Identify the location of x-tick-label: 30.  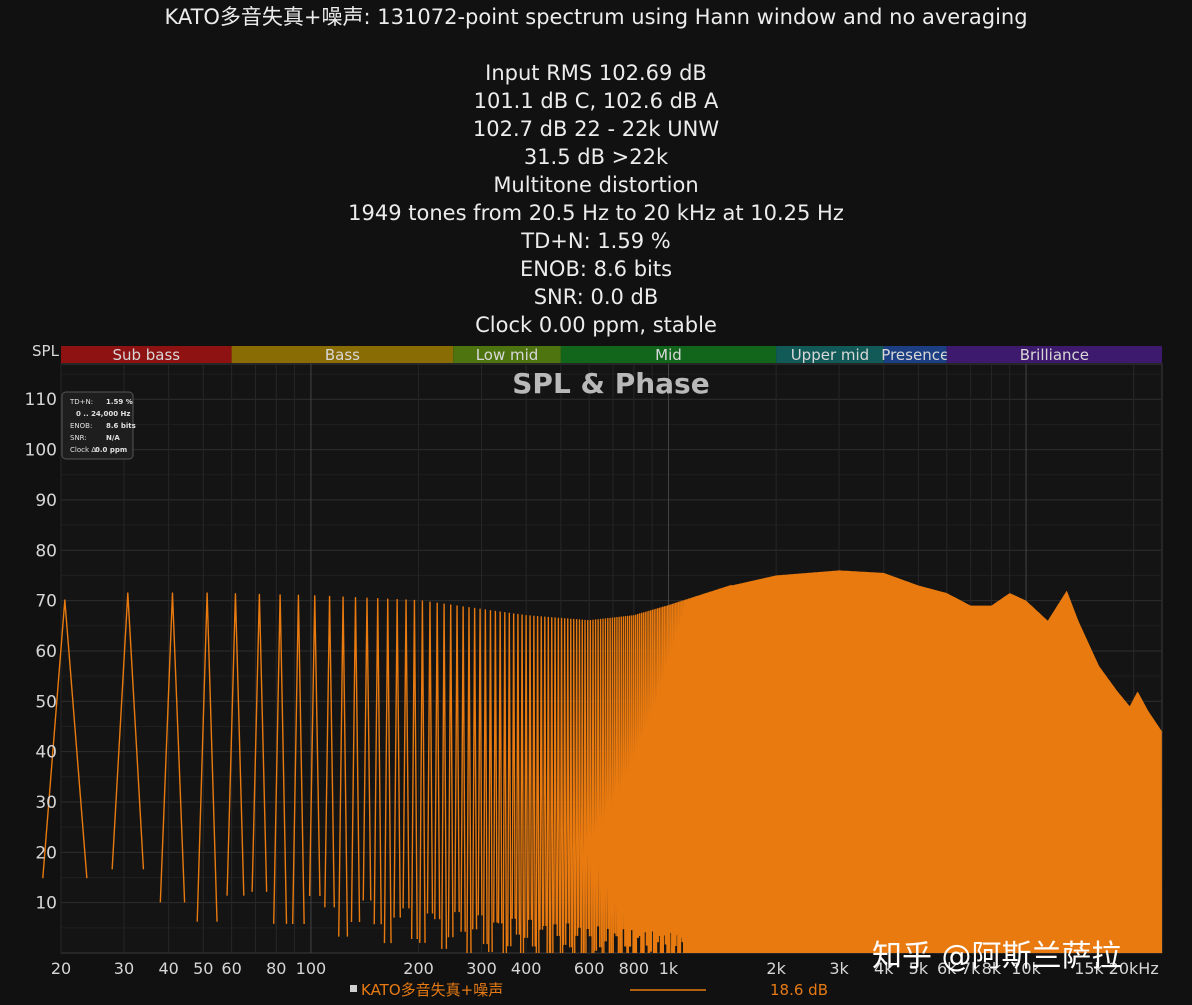
(124, 968).